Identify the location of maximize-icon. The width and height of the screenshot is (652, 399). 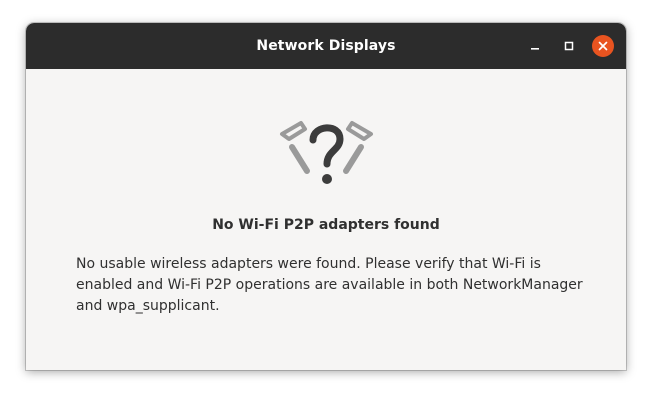
(569, 46).